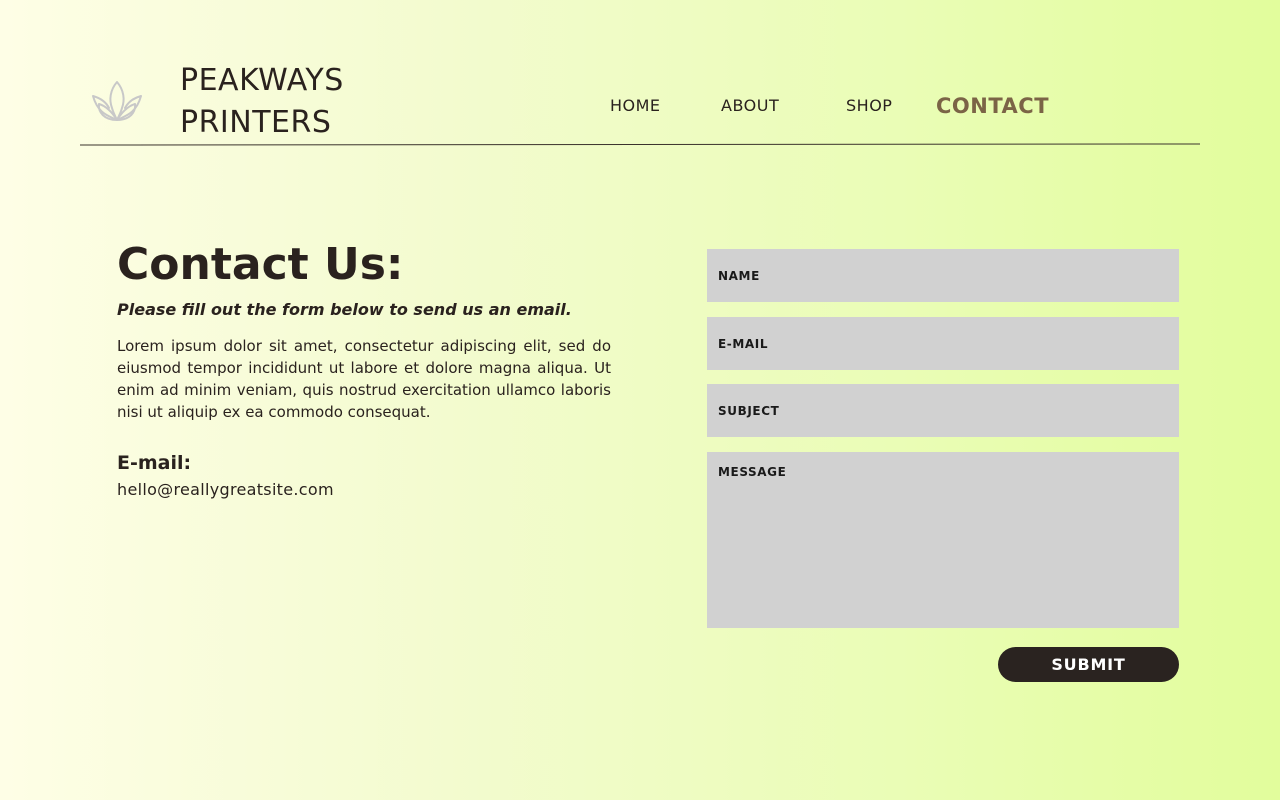  Describe the element at coordinates (943, 410) in the screenshot. I see `subject-input` at that location.